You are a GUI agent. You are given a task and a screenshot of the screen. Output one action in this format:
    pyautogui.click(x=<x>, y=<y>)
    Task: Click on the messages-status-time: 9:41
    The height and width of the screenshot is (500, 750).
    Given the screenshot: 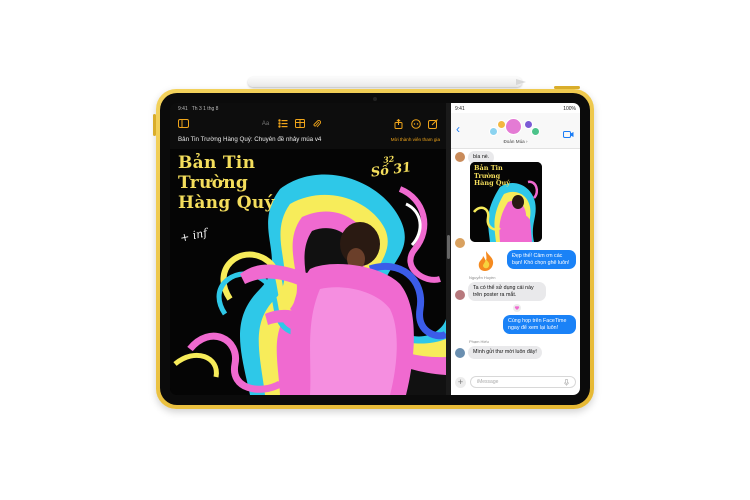 What is the action you would take?
    pyautogui.click(x=460, y=109)
    